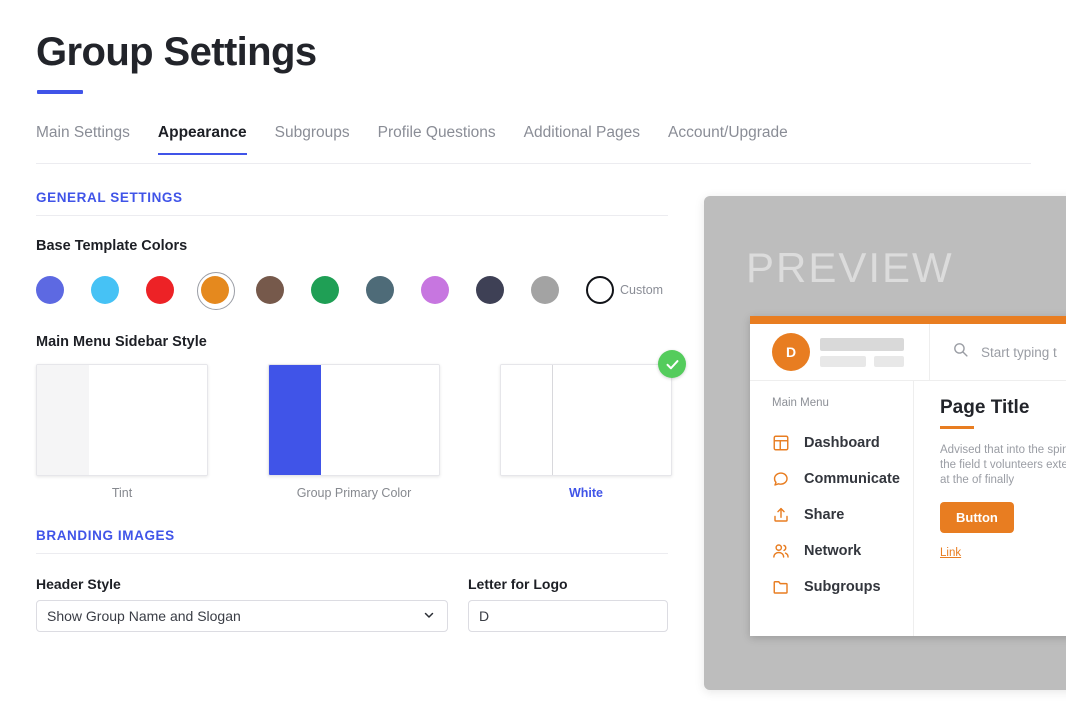 The height and width of the screenshot is (710, 1066). I want to click on letter-for-logo-field: Letter for Logo D, so click(568, 604).